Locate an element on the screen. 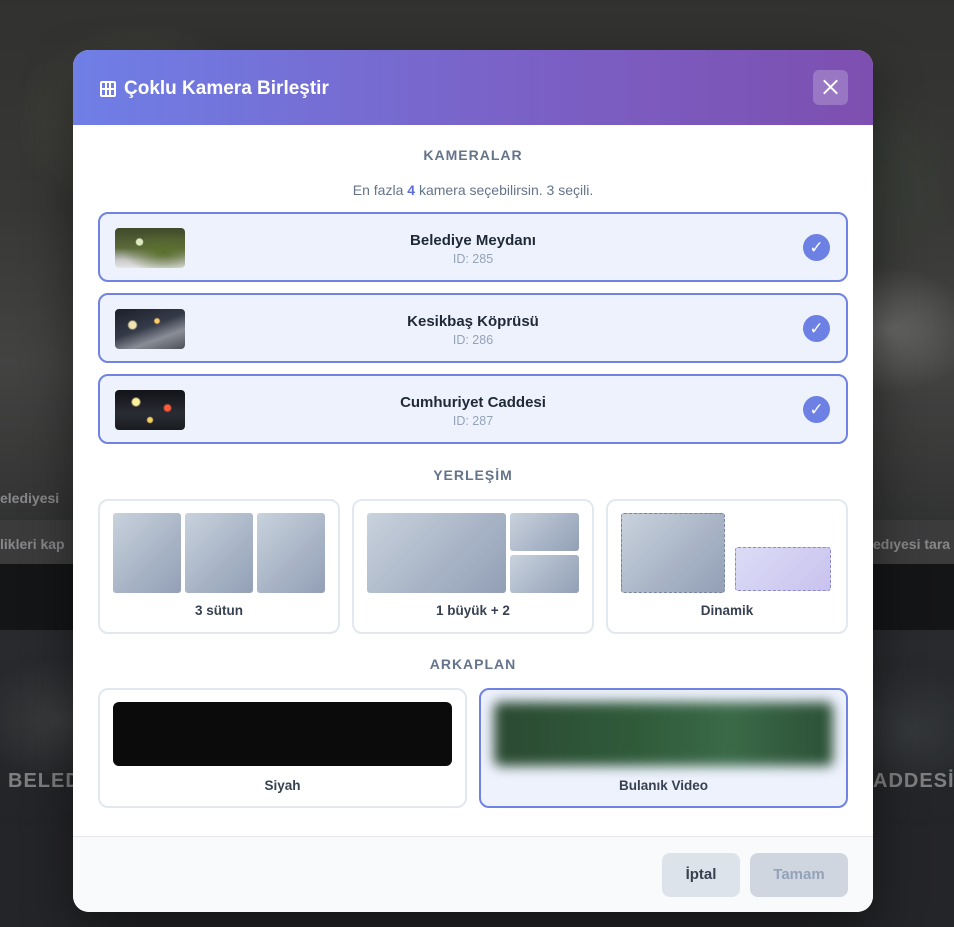  background-label: Siyah is located at coordinates (282, 785).